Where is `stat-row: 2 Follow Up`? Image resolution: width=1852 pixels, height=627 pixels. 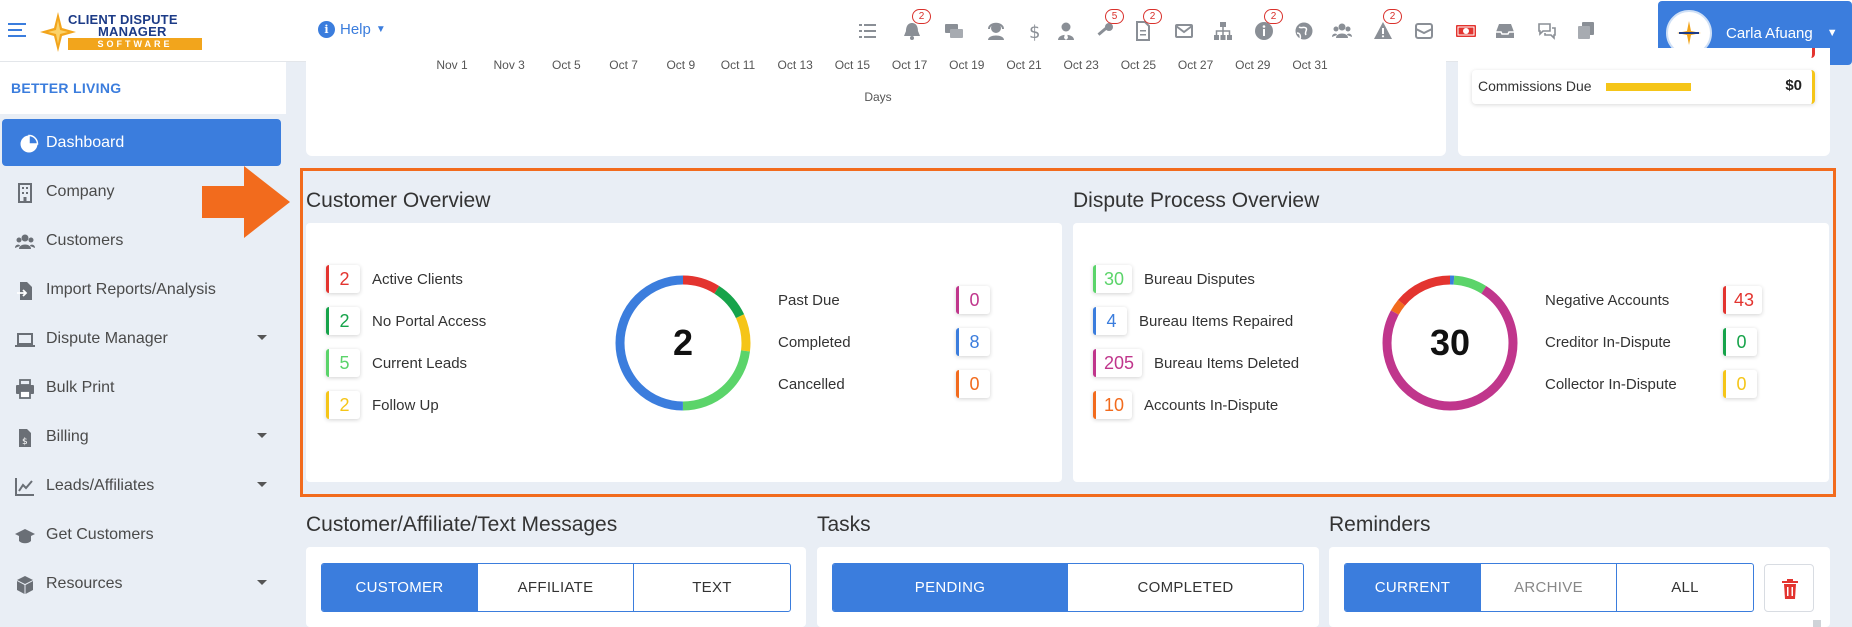 stat-row: 2 Follow Up is located at coordinates (382, 405).